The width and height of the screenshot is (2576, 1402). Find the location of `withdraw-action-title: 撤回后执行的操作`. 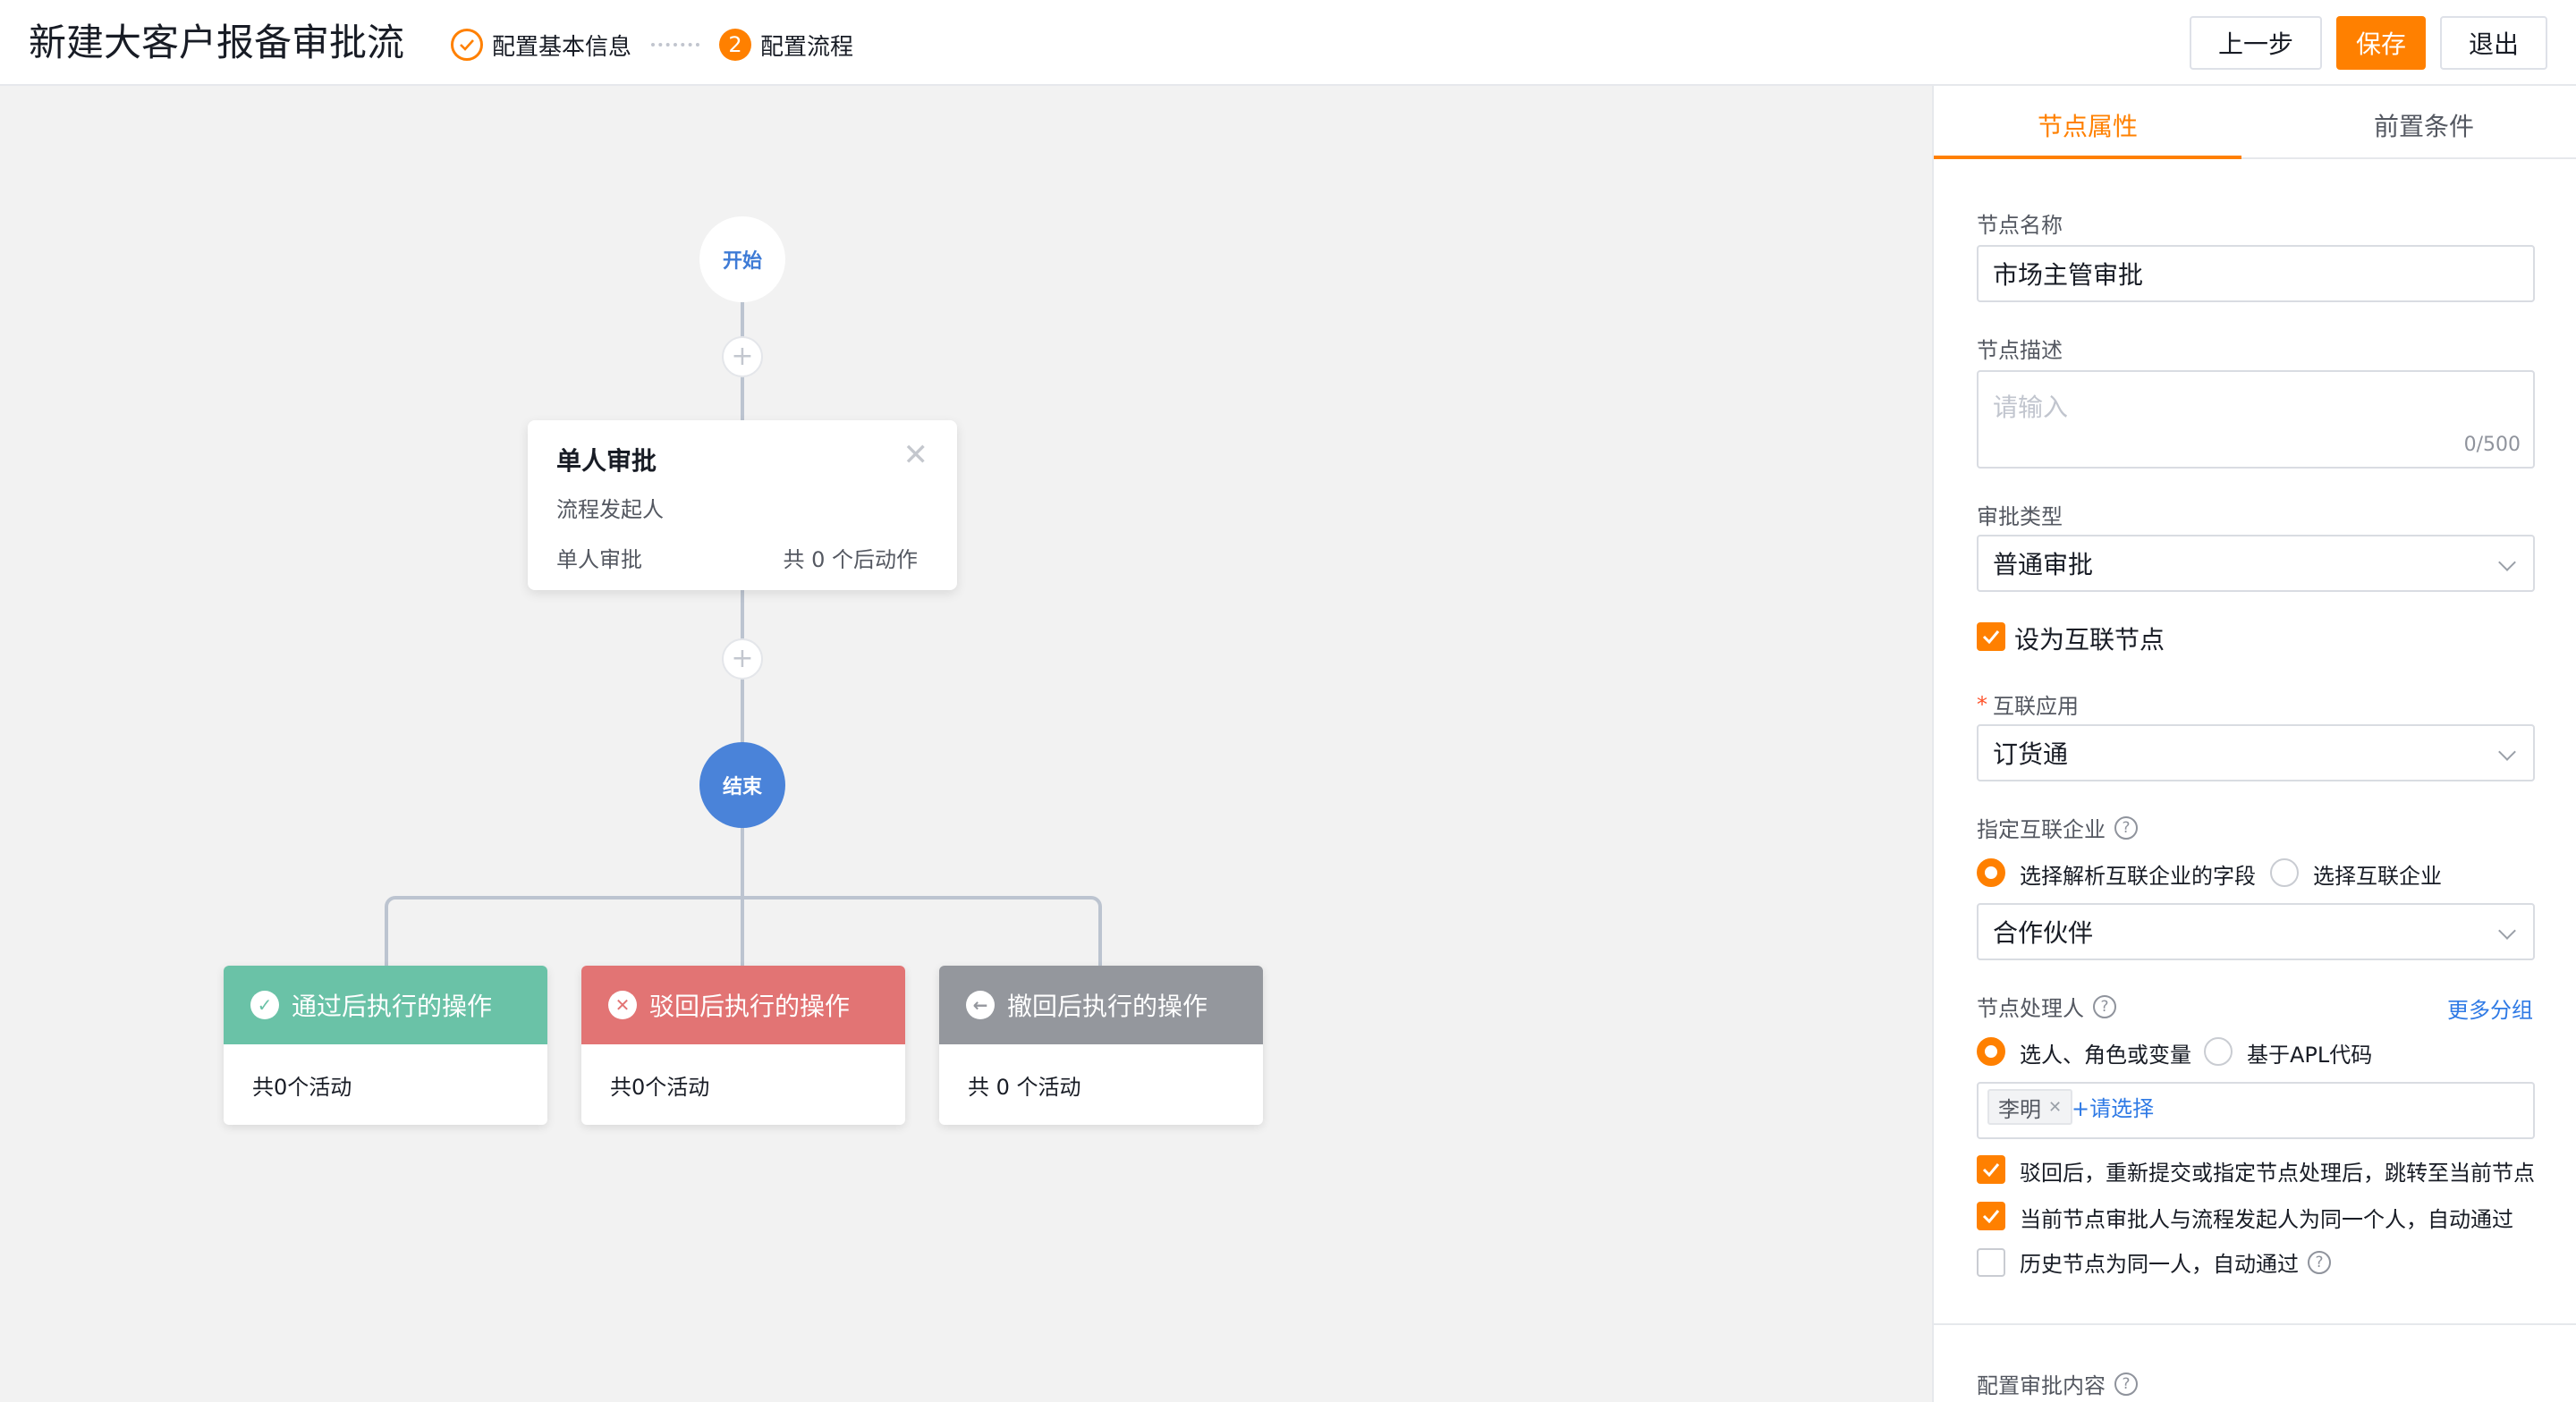

withdraw-action-title: 撤回后执行的操作 is located at coordinates (1107, 1006).